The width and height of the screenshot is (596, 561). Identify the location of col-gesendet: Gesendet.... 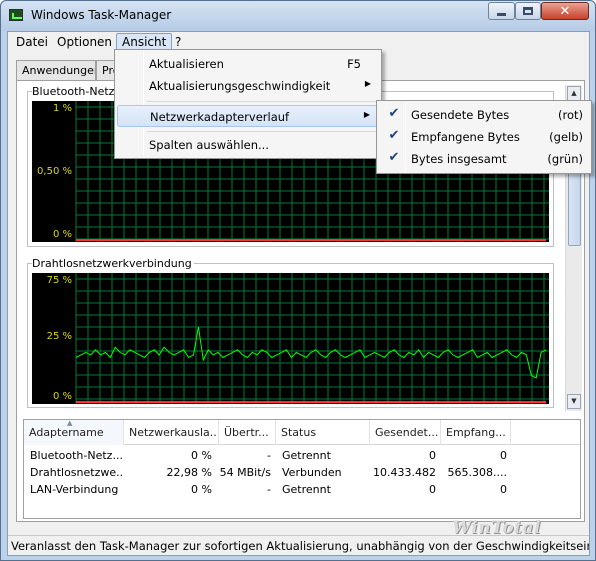
(405, 432).